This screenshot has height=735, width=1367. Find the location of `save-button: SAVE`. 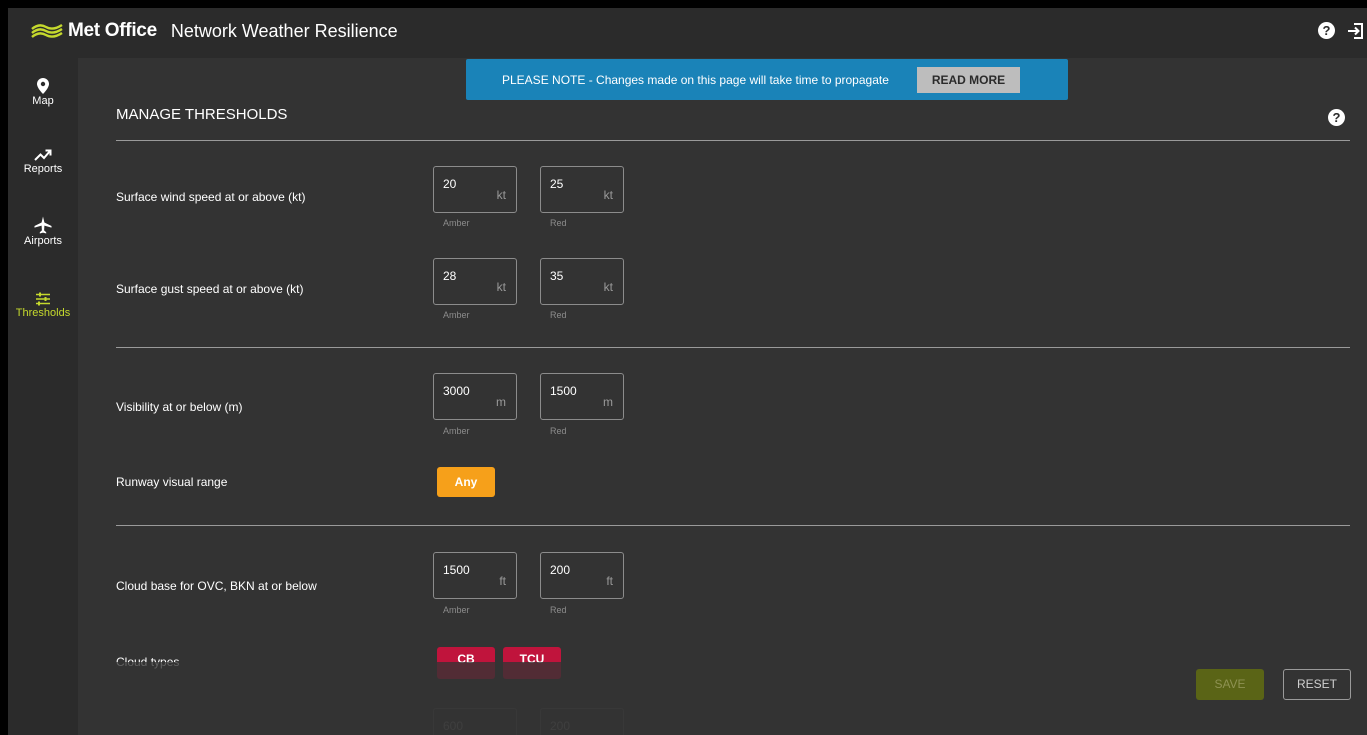

save-button: SAVE is located at coordinates (1230, 684).